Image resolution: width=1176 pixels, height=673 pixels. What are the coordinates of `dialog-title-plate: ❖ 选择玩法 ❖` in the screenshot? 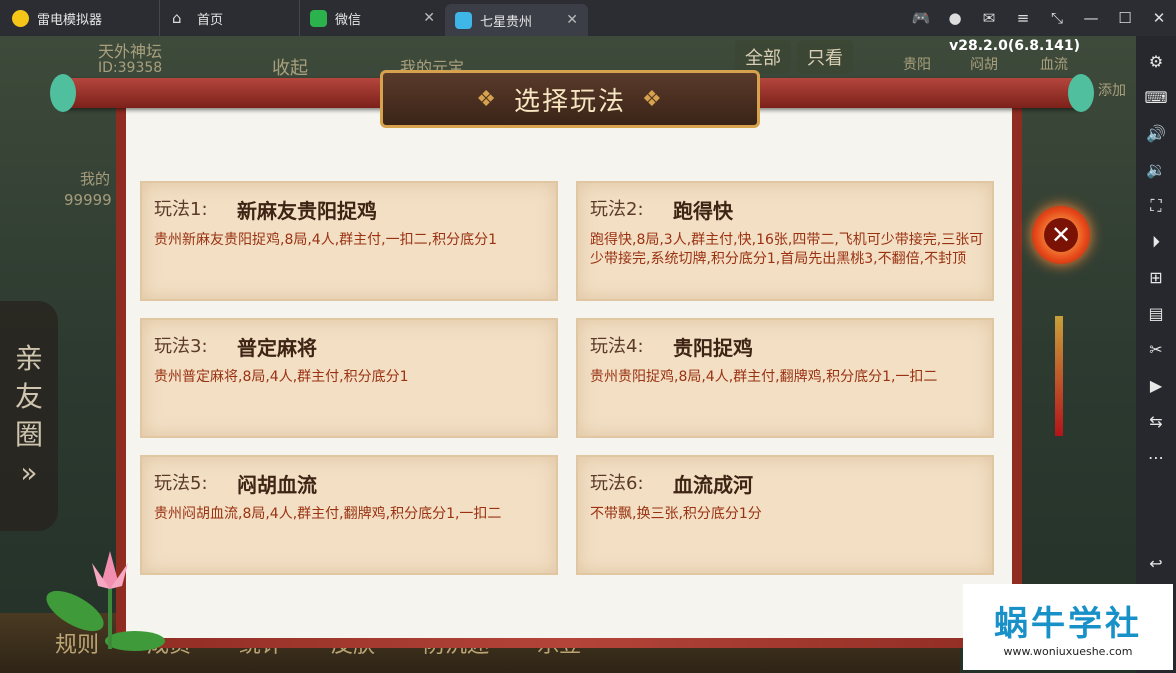 It's located at (570, 99).